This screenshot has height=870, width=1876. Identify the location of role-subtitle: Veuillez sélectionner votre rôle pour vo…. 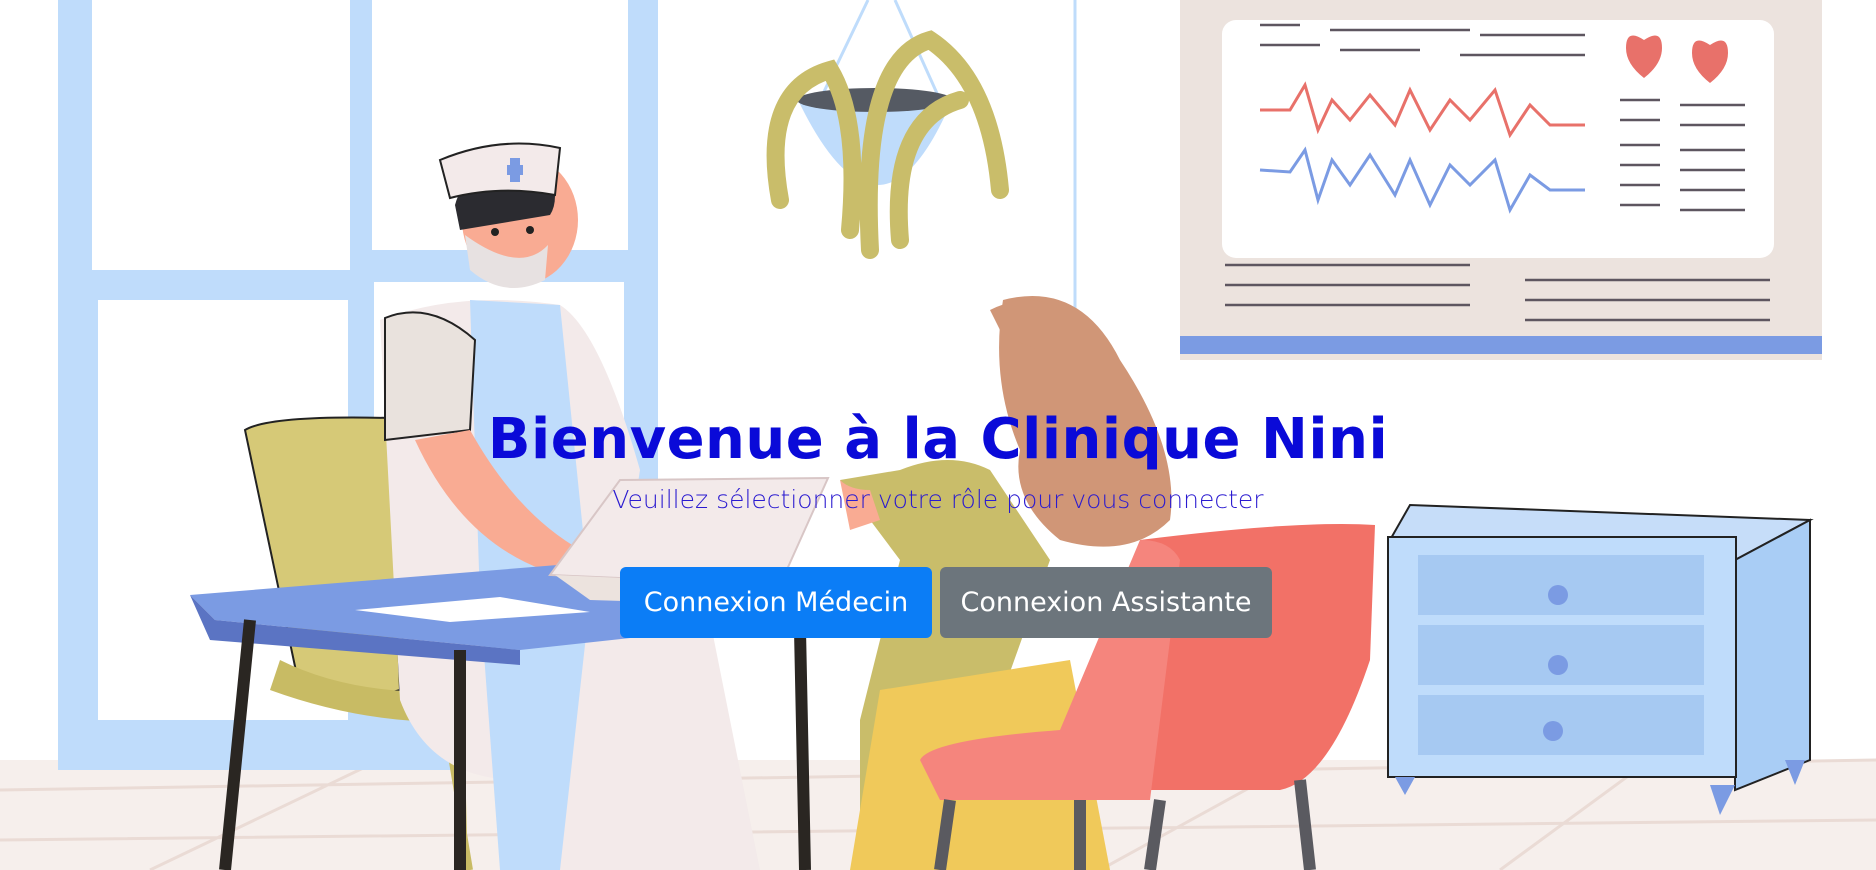
(938, 499).